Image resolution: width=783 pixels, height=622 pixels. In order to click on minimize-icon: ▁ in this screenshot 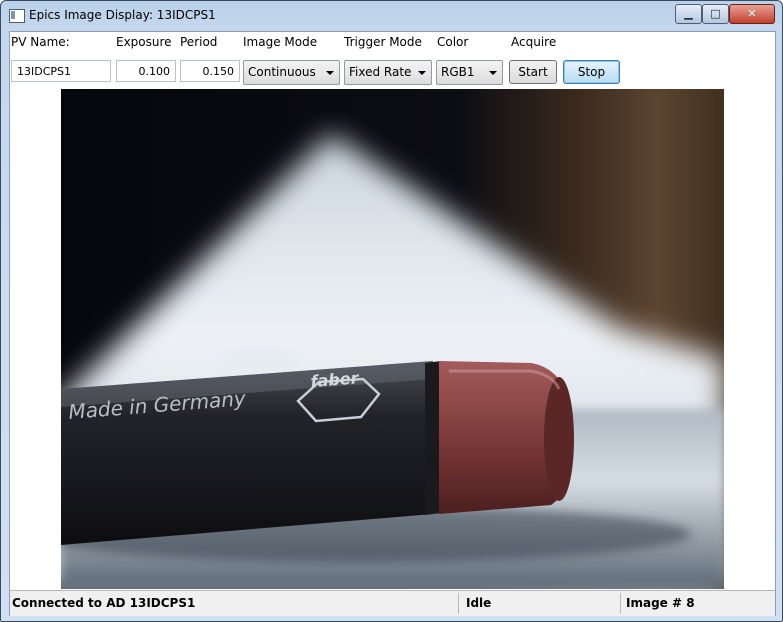, I will do `click(688, 13)`.